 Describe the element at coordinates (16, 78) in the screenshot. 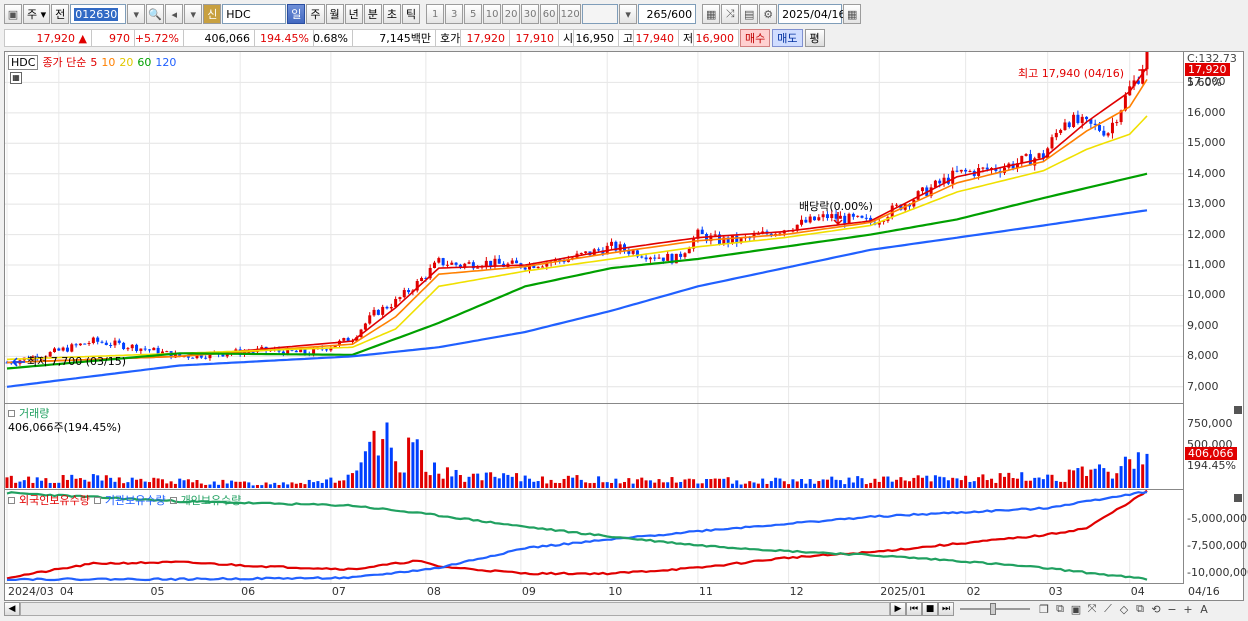

I see `table-icon: ▦` at that location.